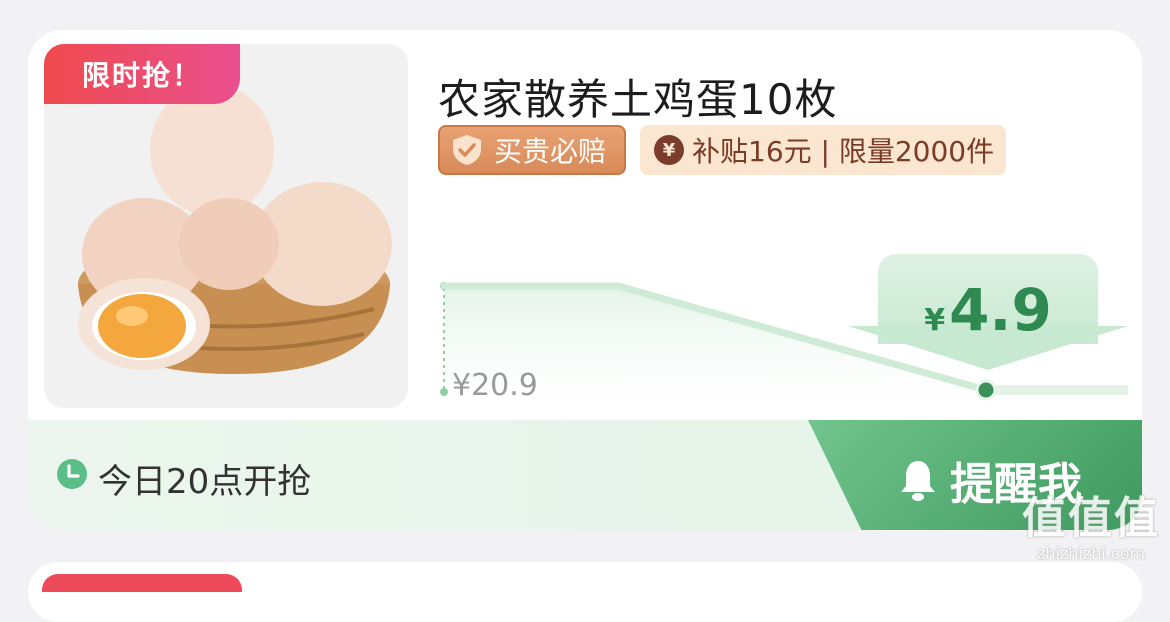 The image size is (1170, 622). I want to click on current-price-point, so click(986, 390).